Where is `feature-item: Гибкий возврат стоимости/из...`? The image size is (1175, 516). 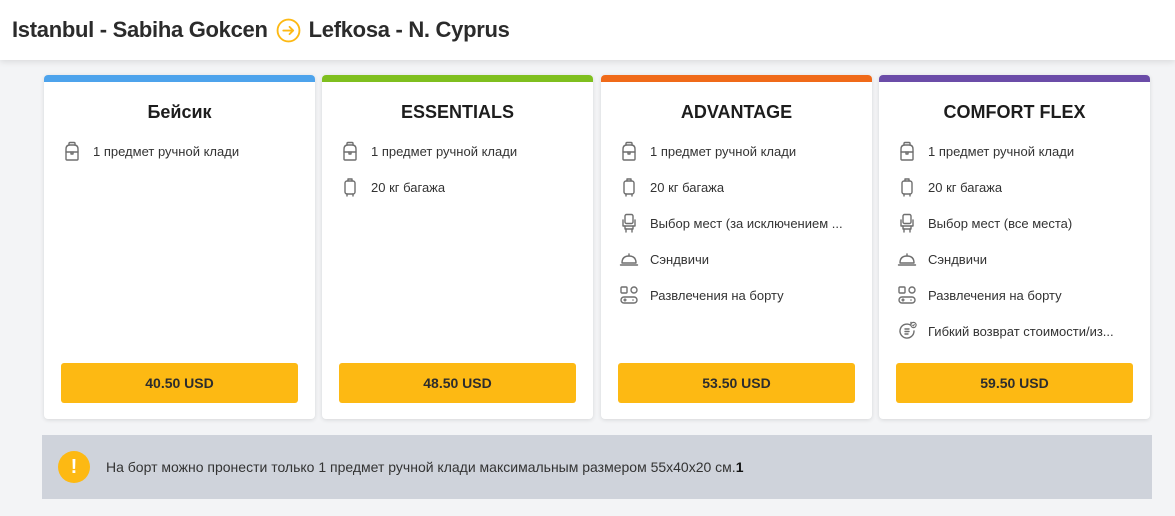
feature-item: Гибкий возврат стоимости/из... is located at coordinates (1016, 331).